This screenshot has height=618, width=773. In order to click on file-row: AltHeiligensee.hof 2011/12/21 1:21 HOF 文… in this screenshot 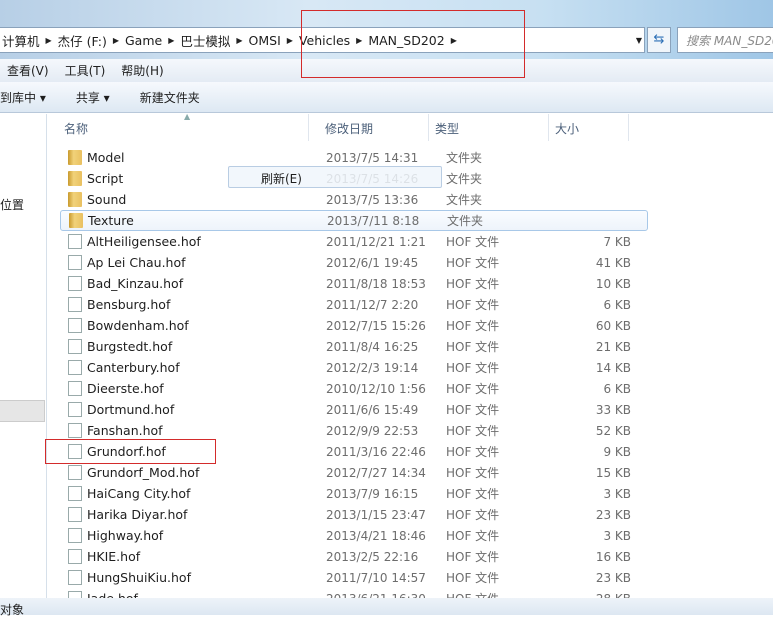, I will do `click(354, 241)`.